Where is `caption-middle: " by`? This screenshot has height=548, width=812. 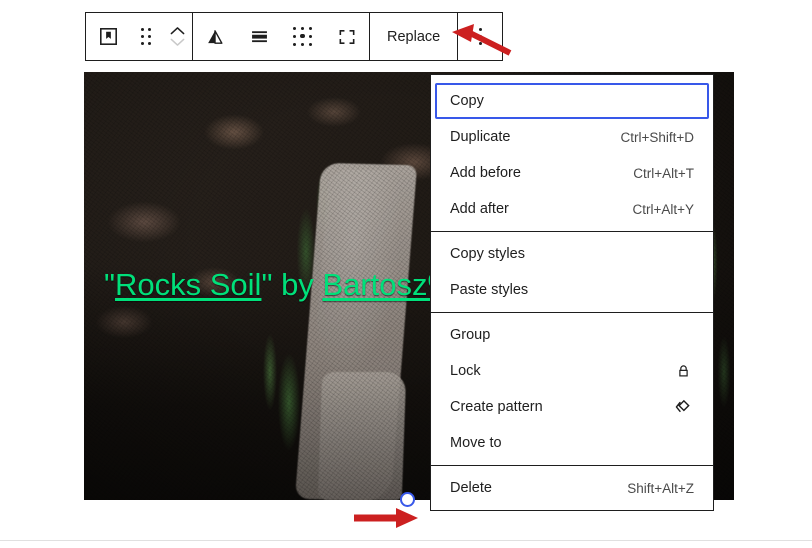
caption-middle: " by is located at coordinates (292, 284).